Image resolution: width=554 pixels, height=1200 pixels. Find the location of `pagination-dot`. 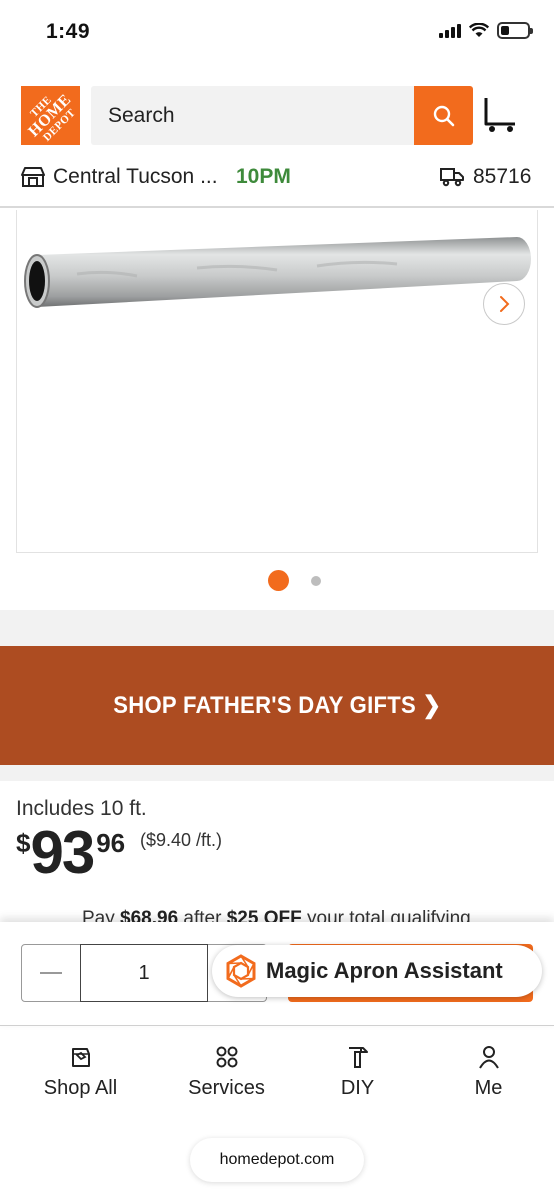

pagination-dot is located at coordinates (316, 581).